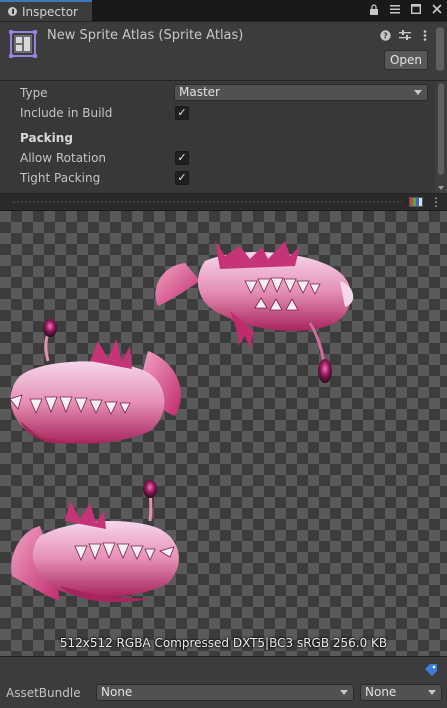 This screenshot has width=447, height=708. What do you see at coordinates (381, 692) in the screenshot?
I see `asset-bundle-variant-value: None` at bounding box center [381, 692].